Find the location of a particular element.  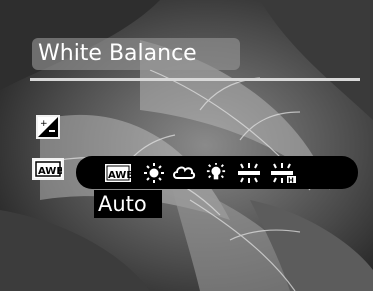

daylight-icon is located at coordinates (154, 173).